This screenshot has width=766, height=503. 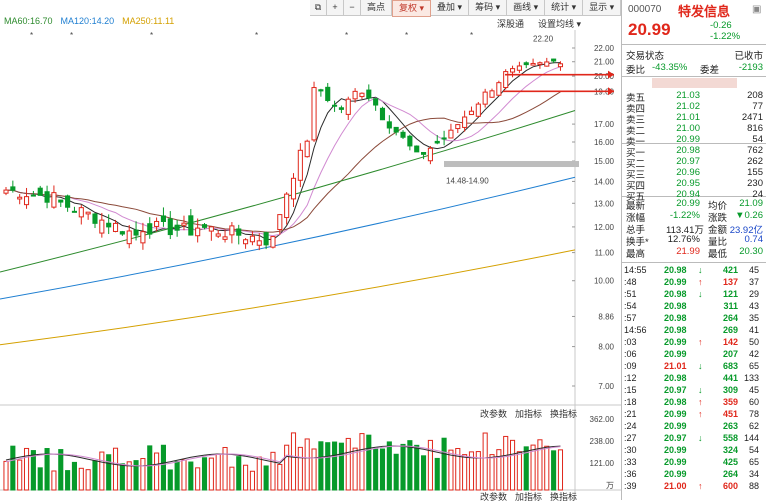 I want to click on tick-row: :03 20.99 ↑ 142 50, so click(x=691, y=342).